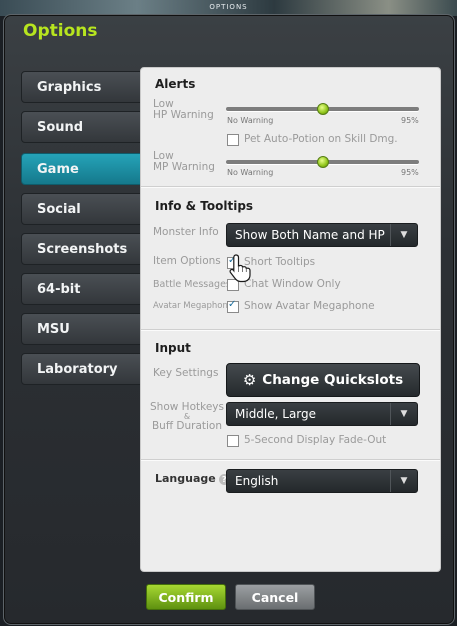  I want to click on hotkeys-label-line3: Buff Duration, so click(187, 426).